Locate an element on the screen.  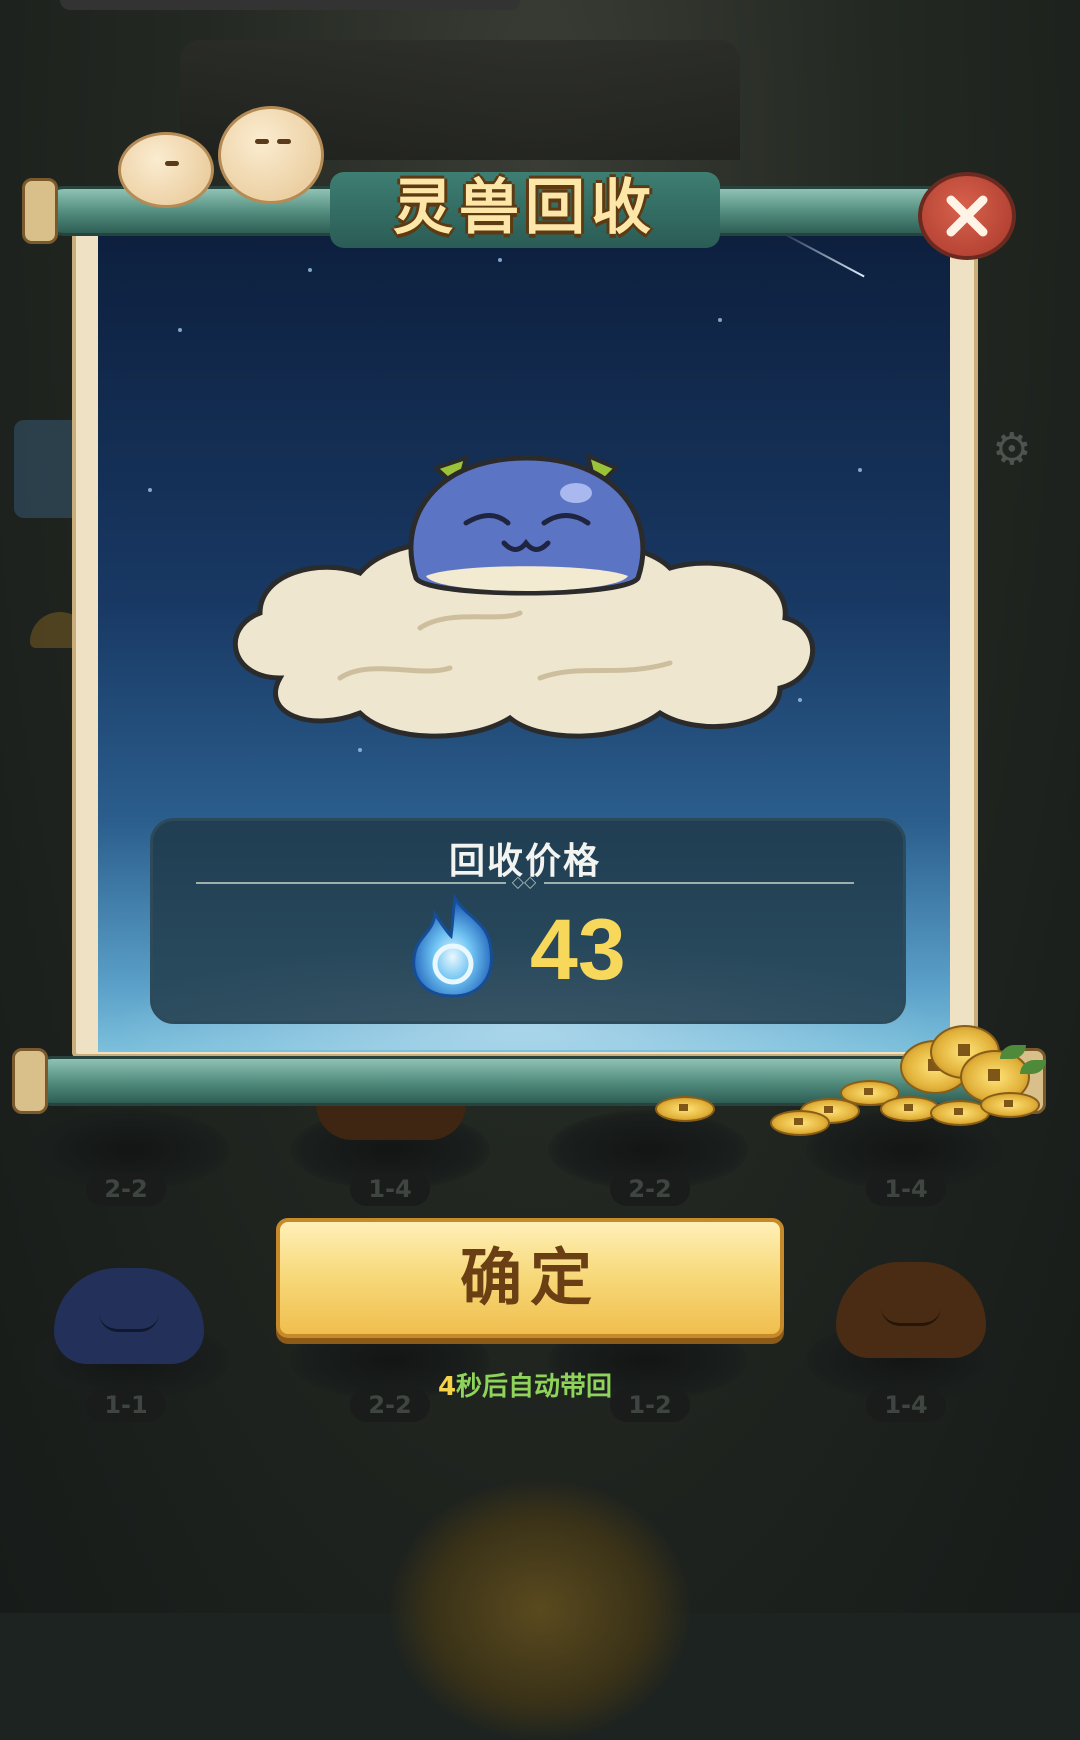
auto-return-countdown: 4秒后自动带回 is located at coordinates (525, 1384).